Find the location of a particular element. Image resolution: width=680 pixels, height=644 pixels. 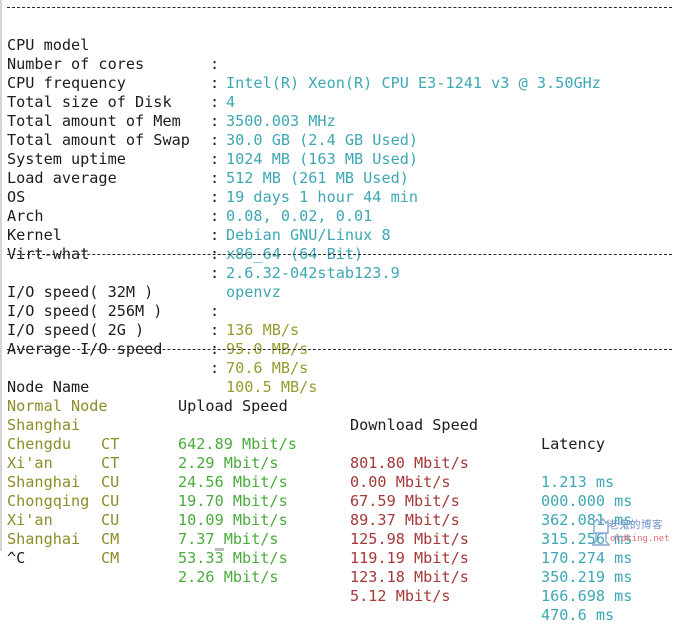

io-row-32m: I/O speed( 32M ) : 136 MB/s is located at coordinates (153, 301).